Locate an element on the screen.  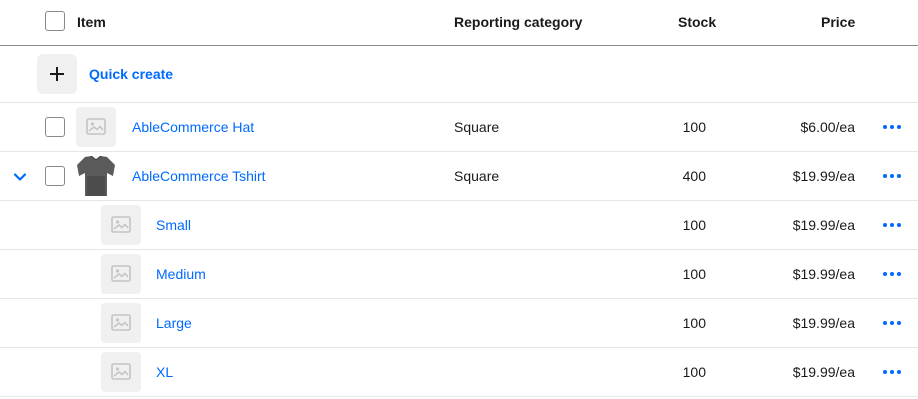
quick-create-button is located at coordinates (57, 74).